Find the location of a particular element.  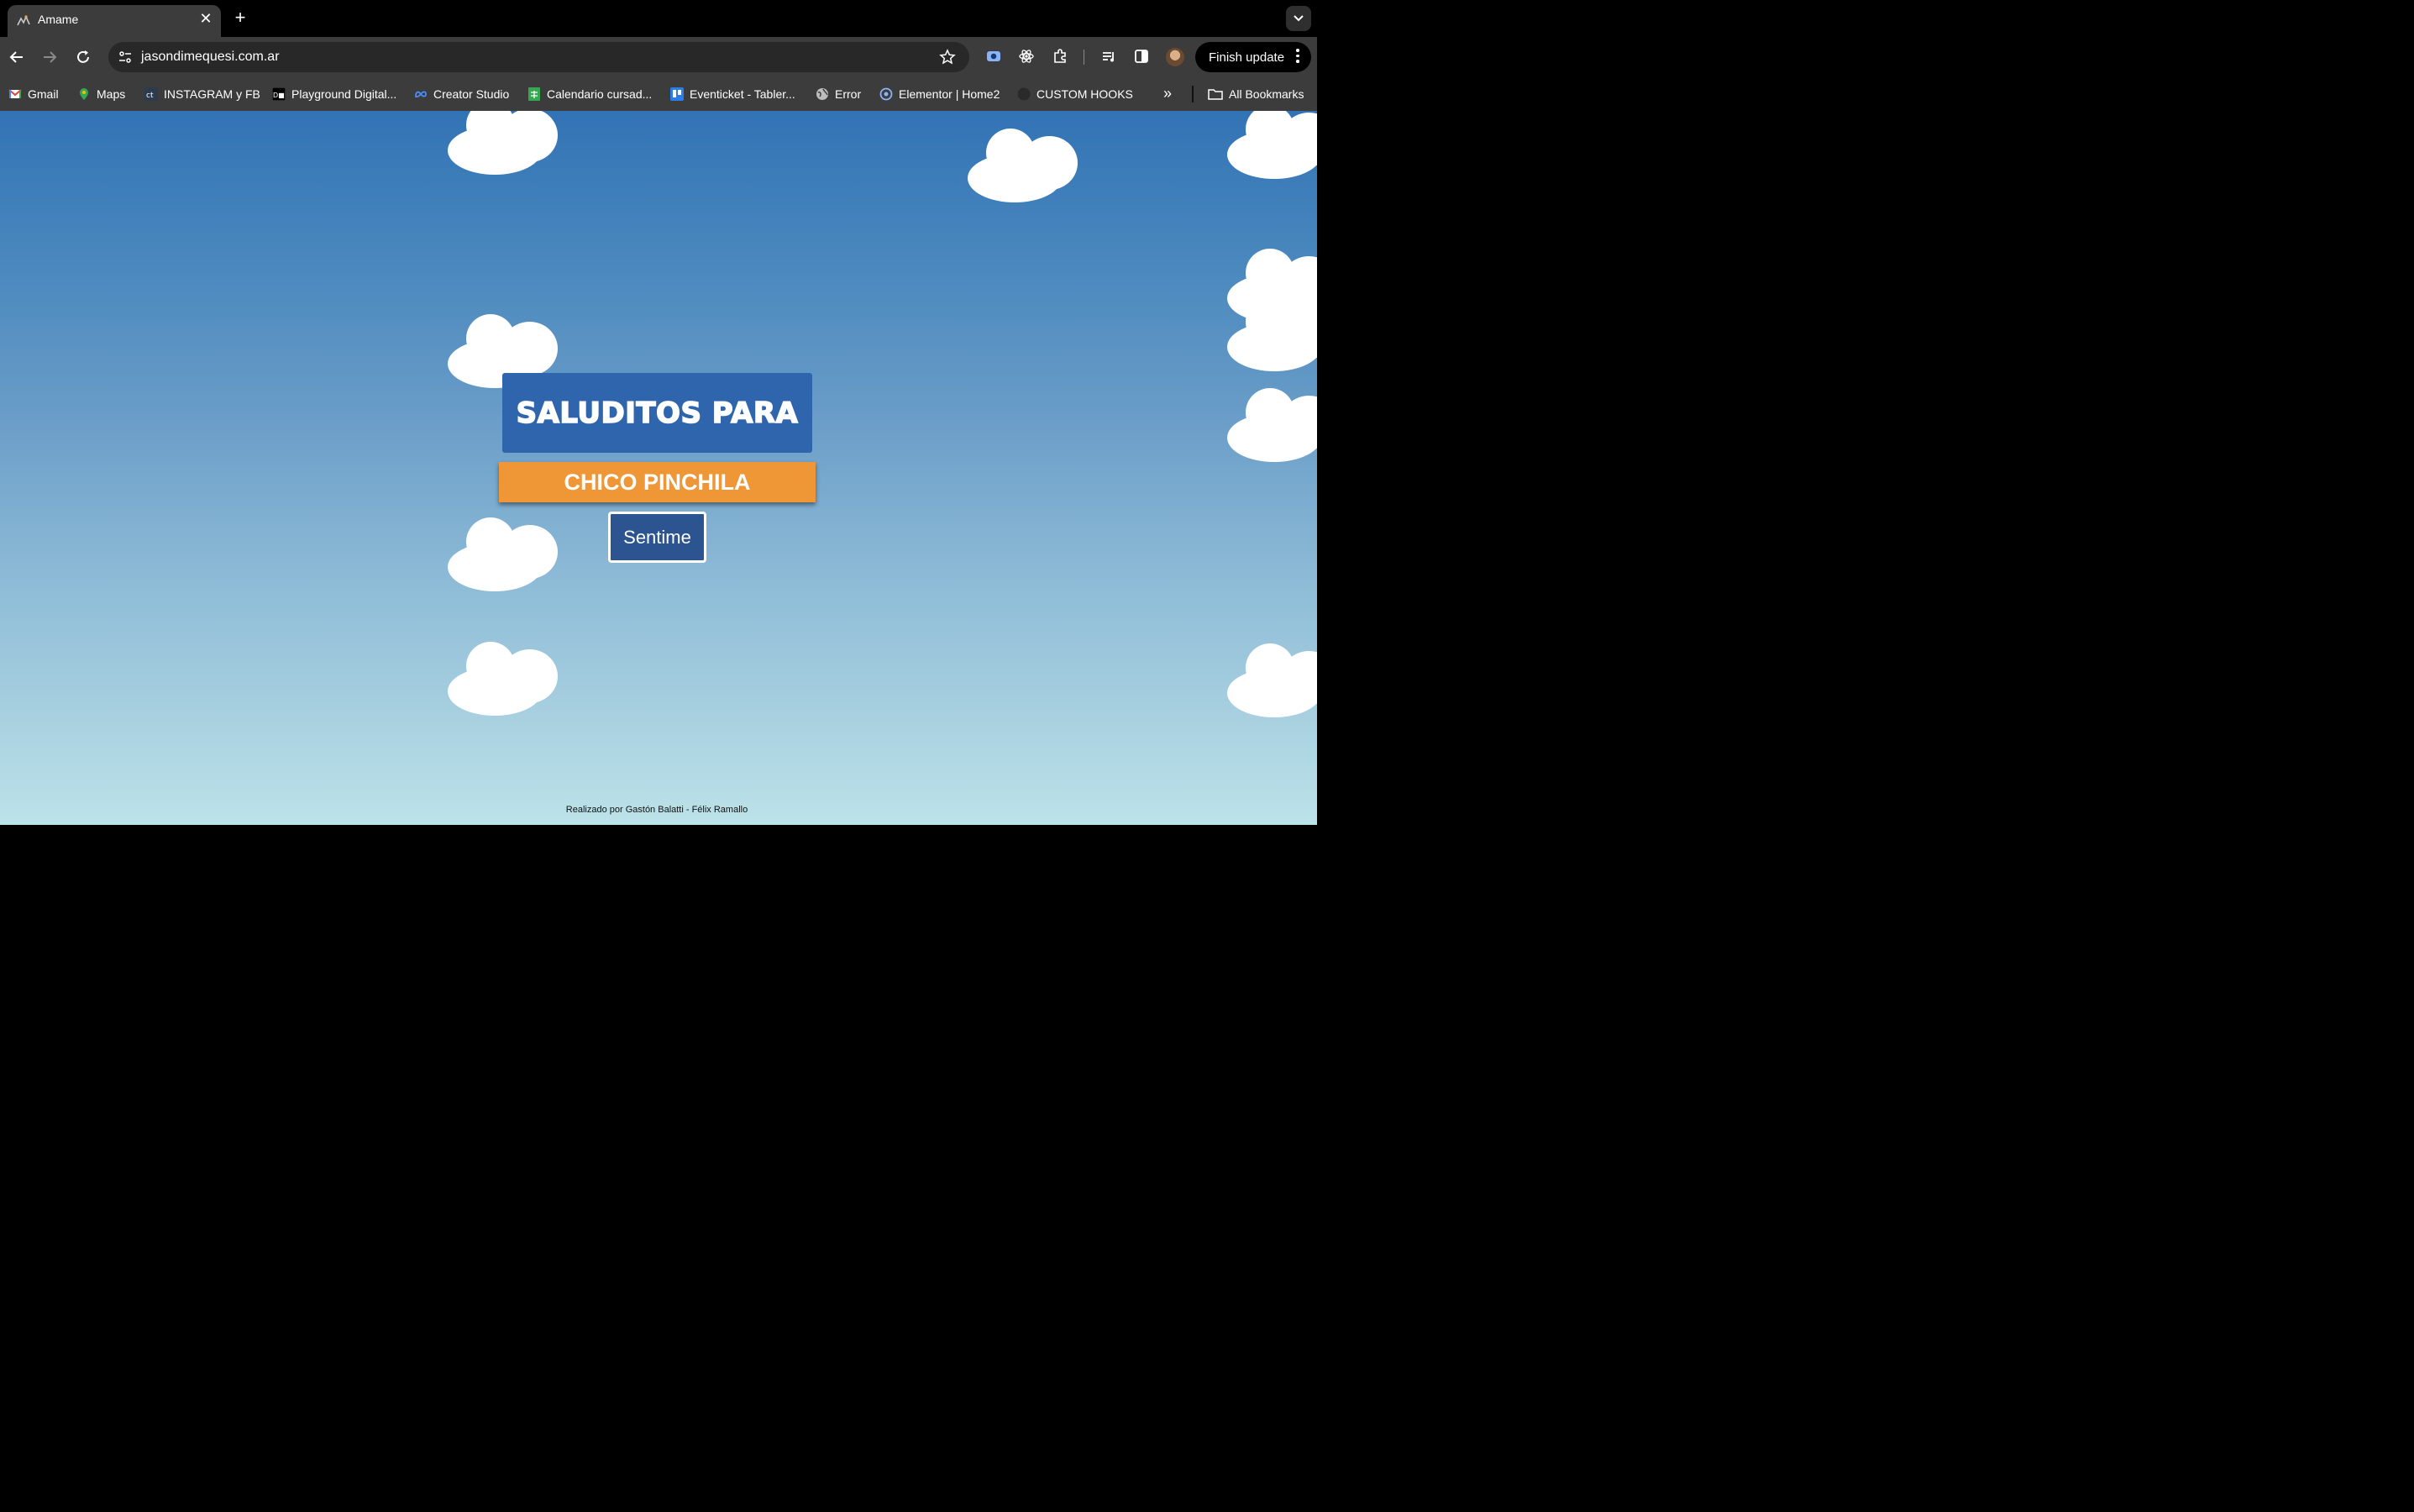

media-controls-icon is located at coordinates (1108, 56).